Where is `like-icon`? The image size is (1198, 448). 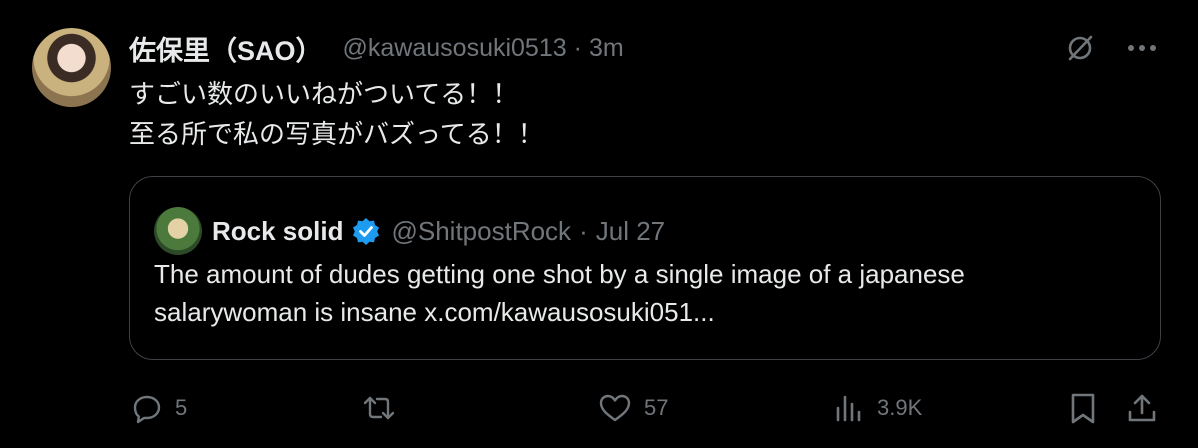
like-icon is located at coordinates (615, 408).